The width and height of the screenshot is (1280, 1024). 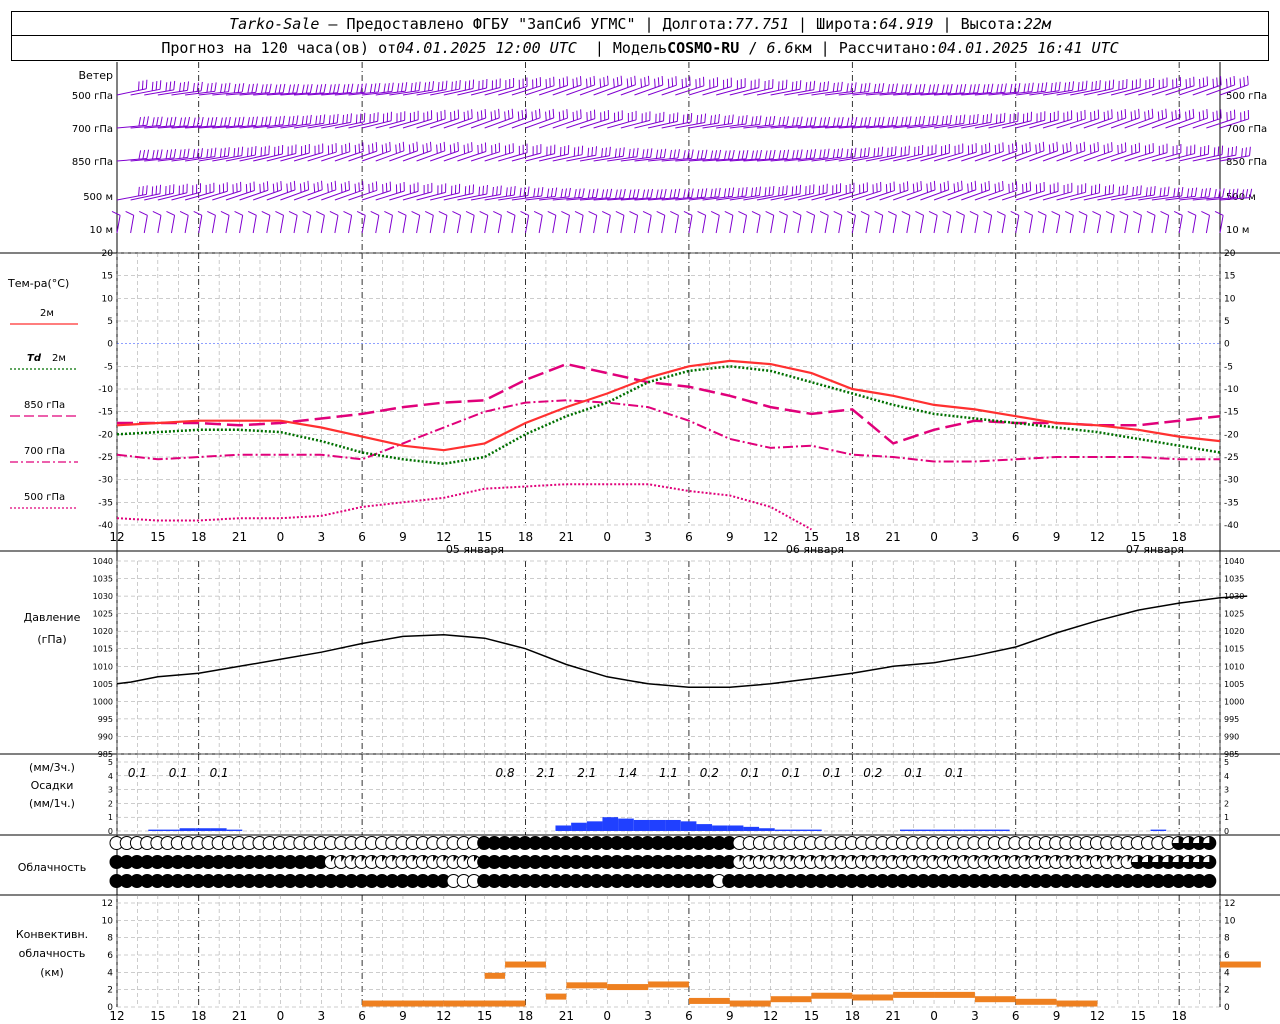 What do you see at coordinates (403, 537) in the screenshot?
I see `x-tick-label: 9` at bounding box center [403, 537].